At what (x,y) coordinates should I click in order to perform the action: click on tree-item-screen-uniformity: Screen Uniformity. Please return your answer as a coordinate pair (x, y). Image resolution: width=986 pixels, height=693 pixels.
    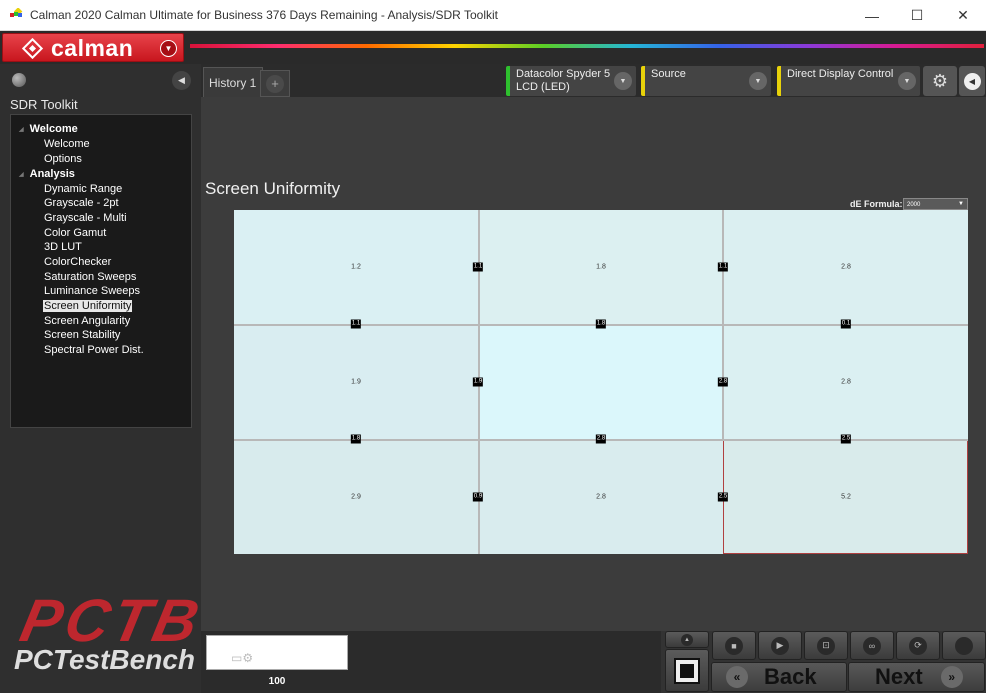
    Looking at the image, I should click on (88, 306).